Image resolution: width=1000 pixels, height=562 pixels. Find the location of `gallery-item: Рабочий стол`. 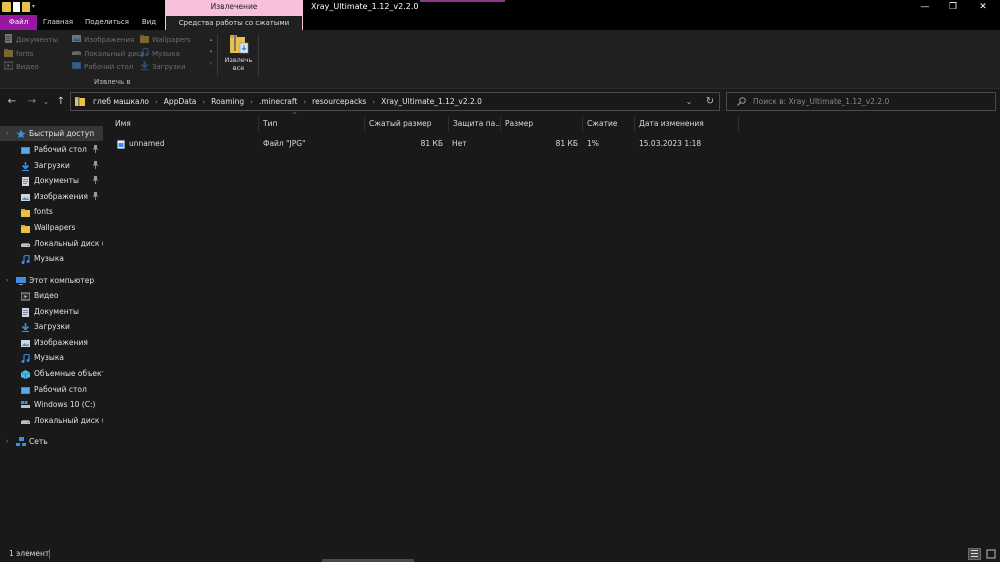

gallery-item: Рабочий стол is located at coordinates (105, 67).